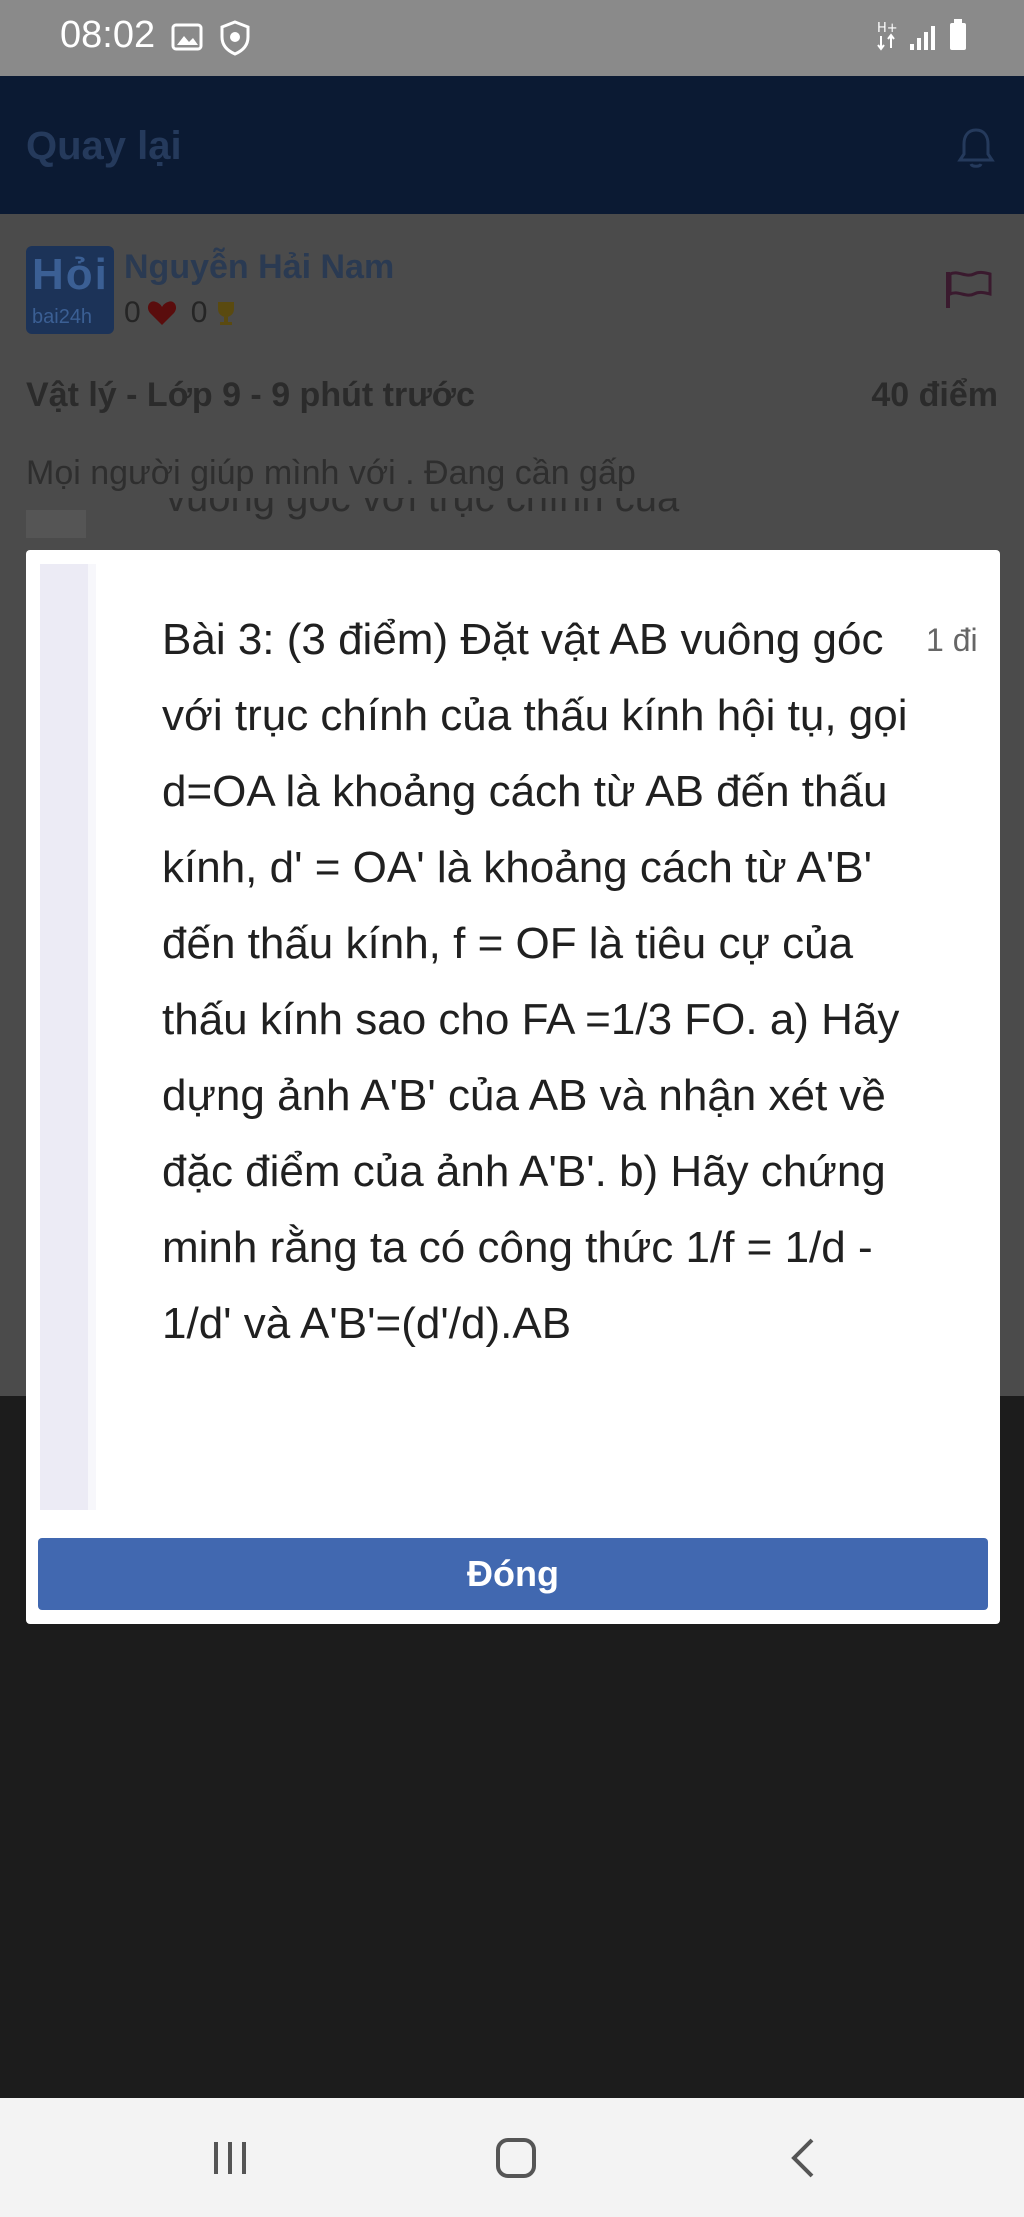  What do you see at coordinates (887, 28) in the screenshot?
I see `svg-text: H+` at bounding box center [887, 28].